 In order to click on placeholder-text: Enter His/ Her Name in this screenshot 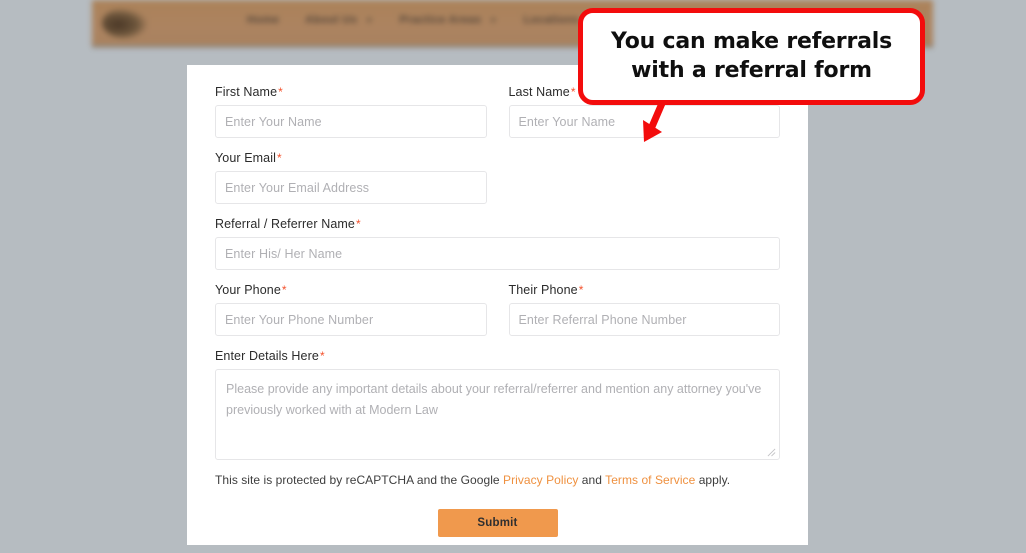, I will do `click(284, 253)`.